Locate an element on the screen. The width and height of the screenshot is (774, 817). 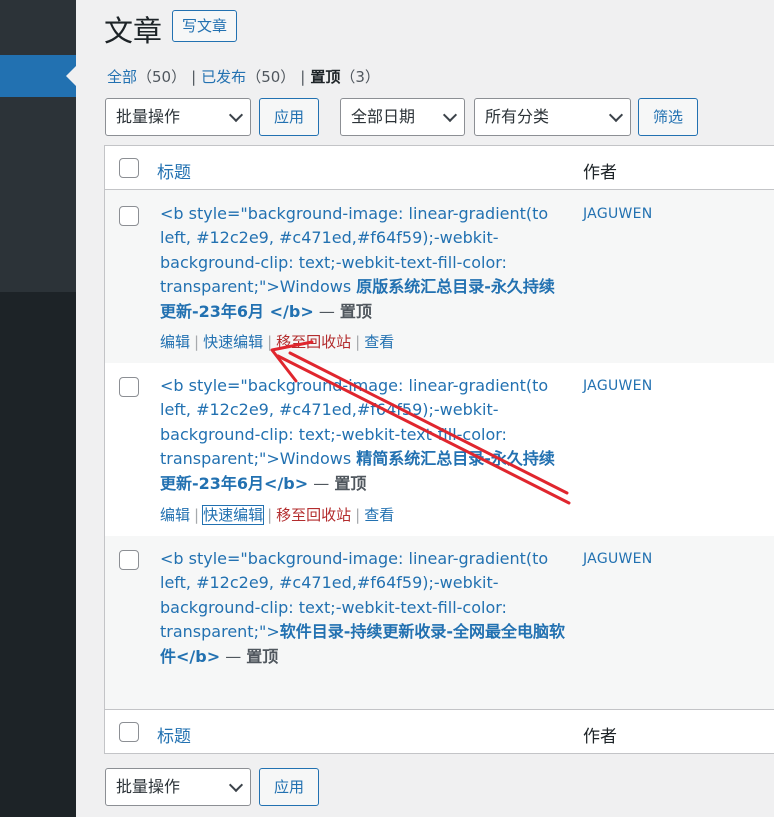
sidebar-item-posts-active is located at coordinates (38, 76).